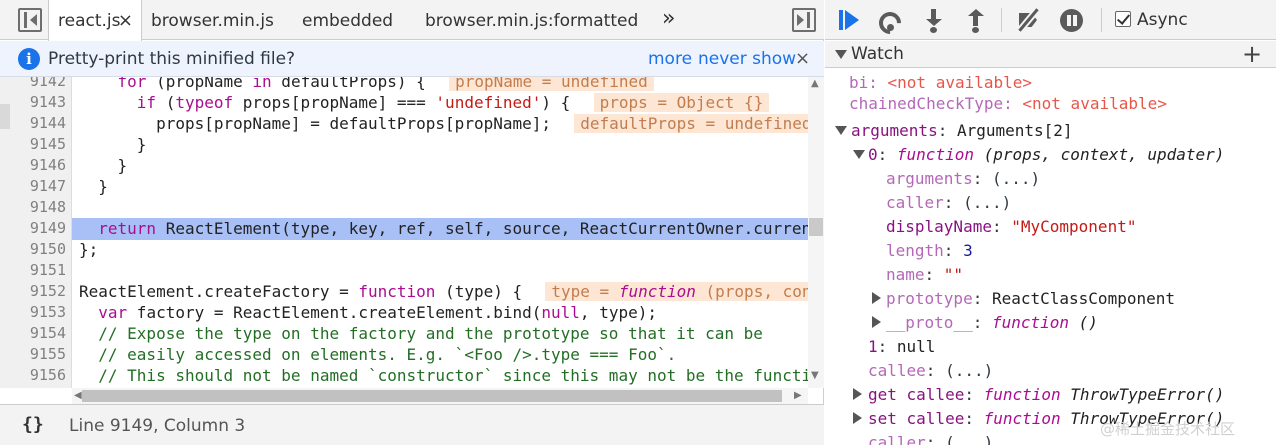  I want to click on property-row: get callee: function ThrowTypeError(), so click(1046, 395).